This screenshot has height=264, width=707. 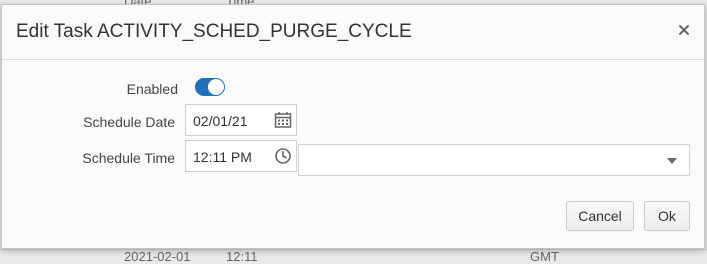 What do you see at coordinates (214, 31) in the screenshot?
I see `dialog-title: Edit Task ACTIVITY_SCHED_PURGE_CYCLE` at bounding box center [214, 31].